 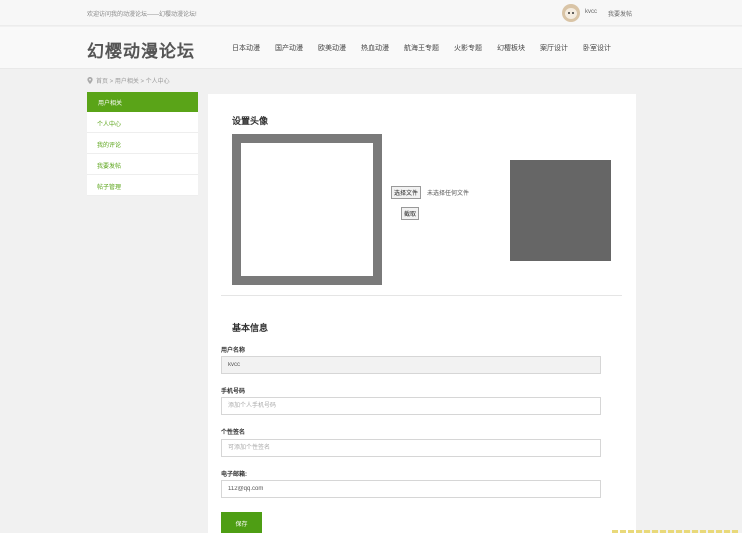 What do you see at coordinates (142, 122) in the screenshot?
I see `sidebar-item-profile: 个人中心` at bounding box center [142, 122].